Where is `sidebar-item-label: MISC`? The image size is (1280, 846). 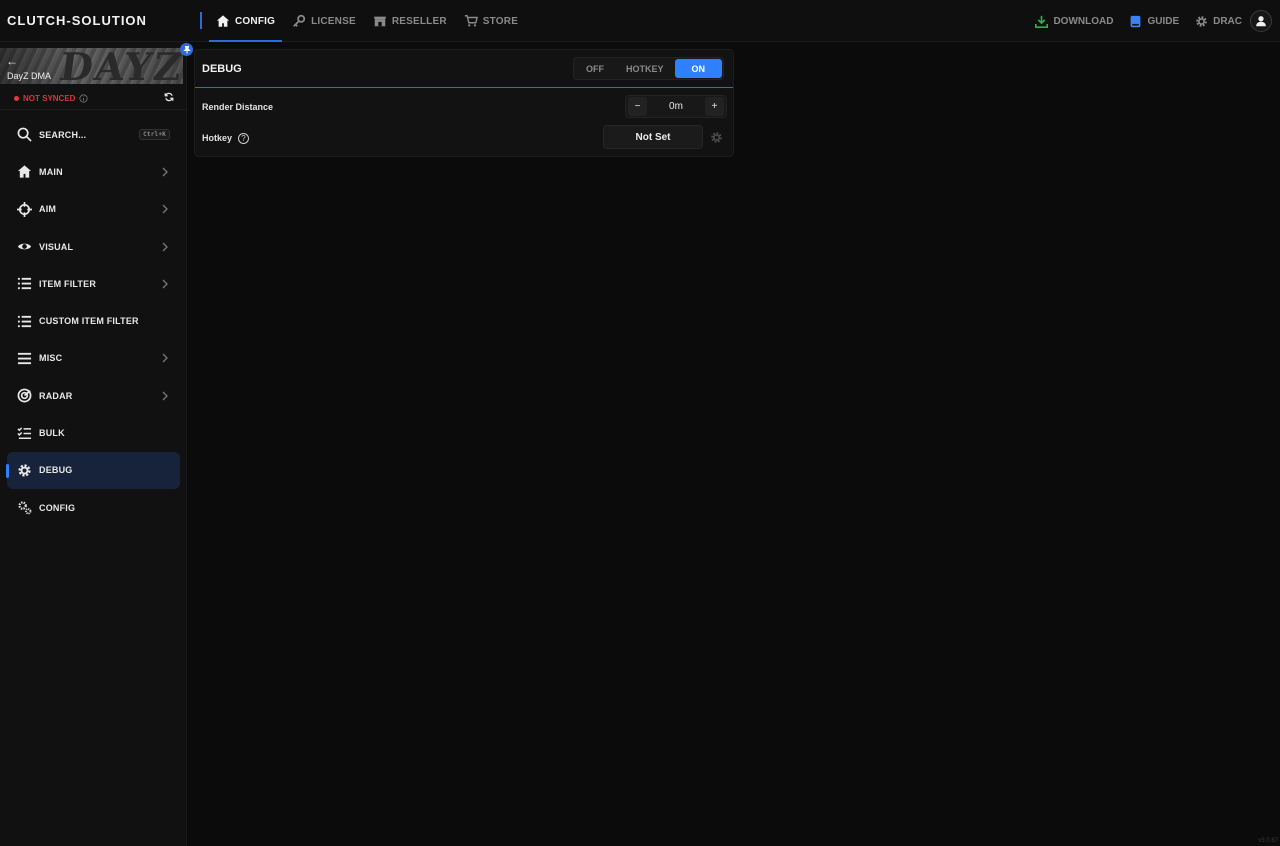 sidebar-item-label: MISC is located at coordinates (51, 358).